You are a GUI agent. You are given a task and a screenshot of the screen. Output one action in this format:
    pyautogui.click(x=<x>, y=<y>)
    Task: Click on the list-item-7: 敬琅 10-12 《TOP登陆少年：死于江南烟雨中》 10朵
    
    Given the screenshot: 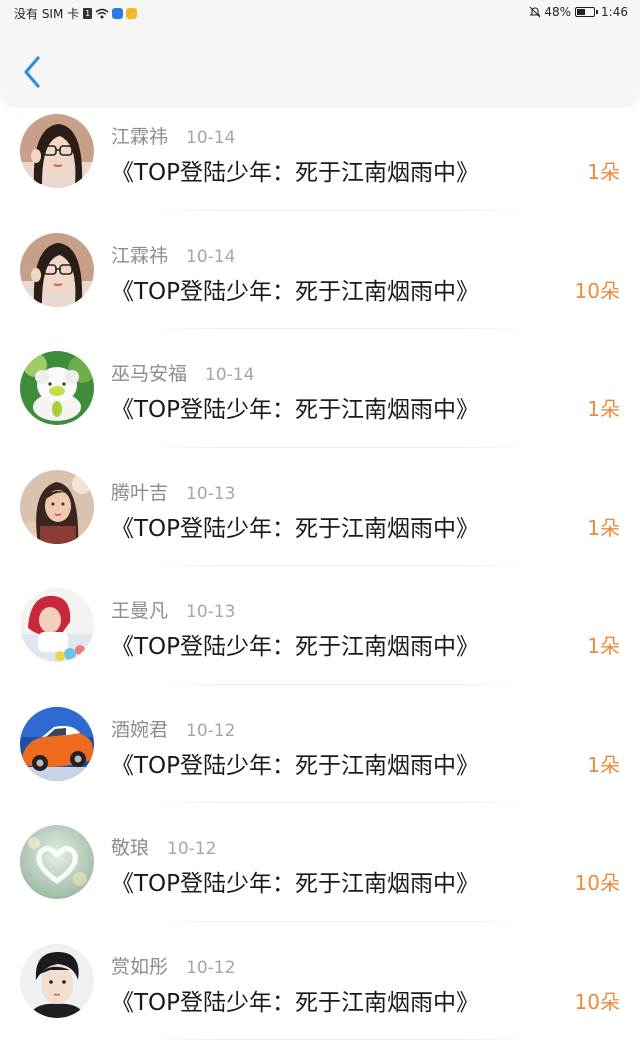 What is the action you would take?
    pyautogui.click(x=320, y=876)
    